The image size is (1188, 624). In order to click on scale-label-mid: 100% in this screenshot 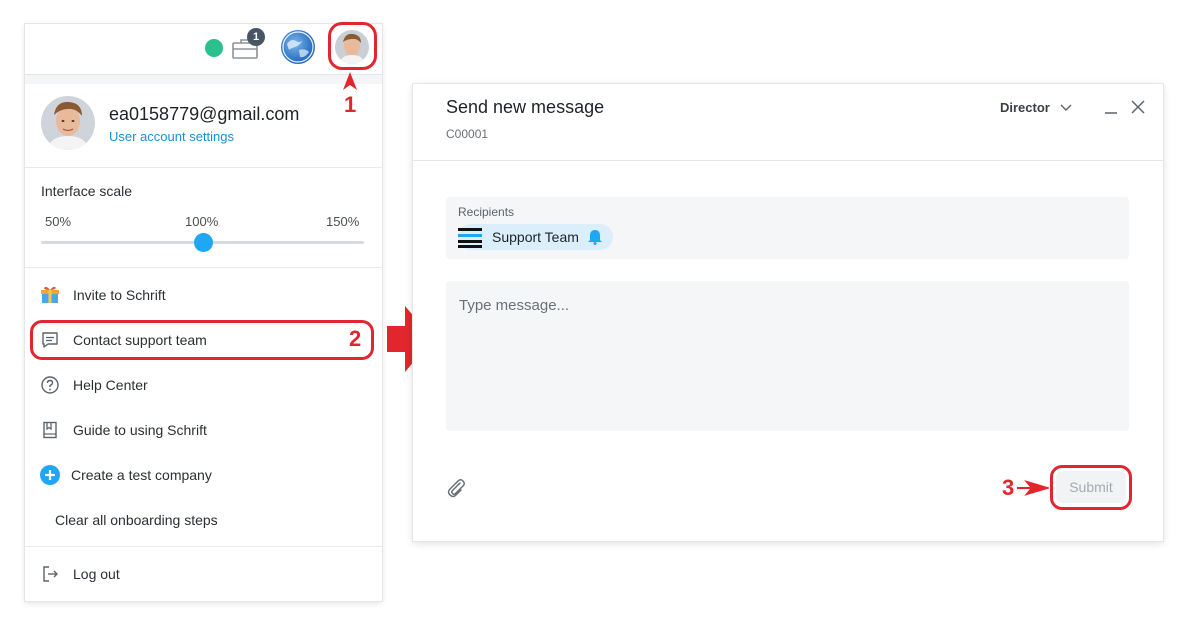, I will do `click(202, 221)`.